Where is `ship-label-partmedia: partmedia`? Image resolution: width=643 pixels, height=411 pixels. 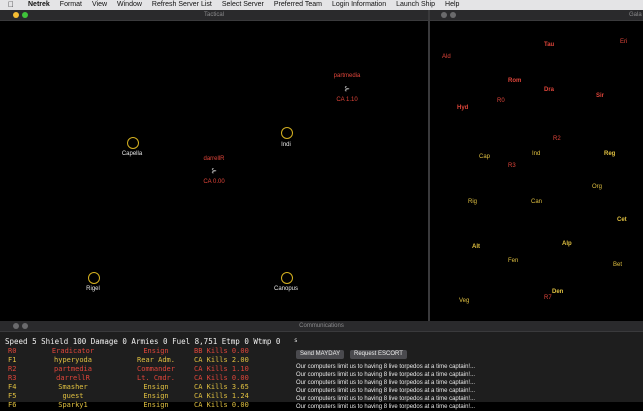
ship-label-partmedia: partmedia is located at coordinates (347, 76).